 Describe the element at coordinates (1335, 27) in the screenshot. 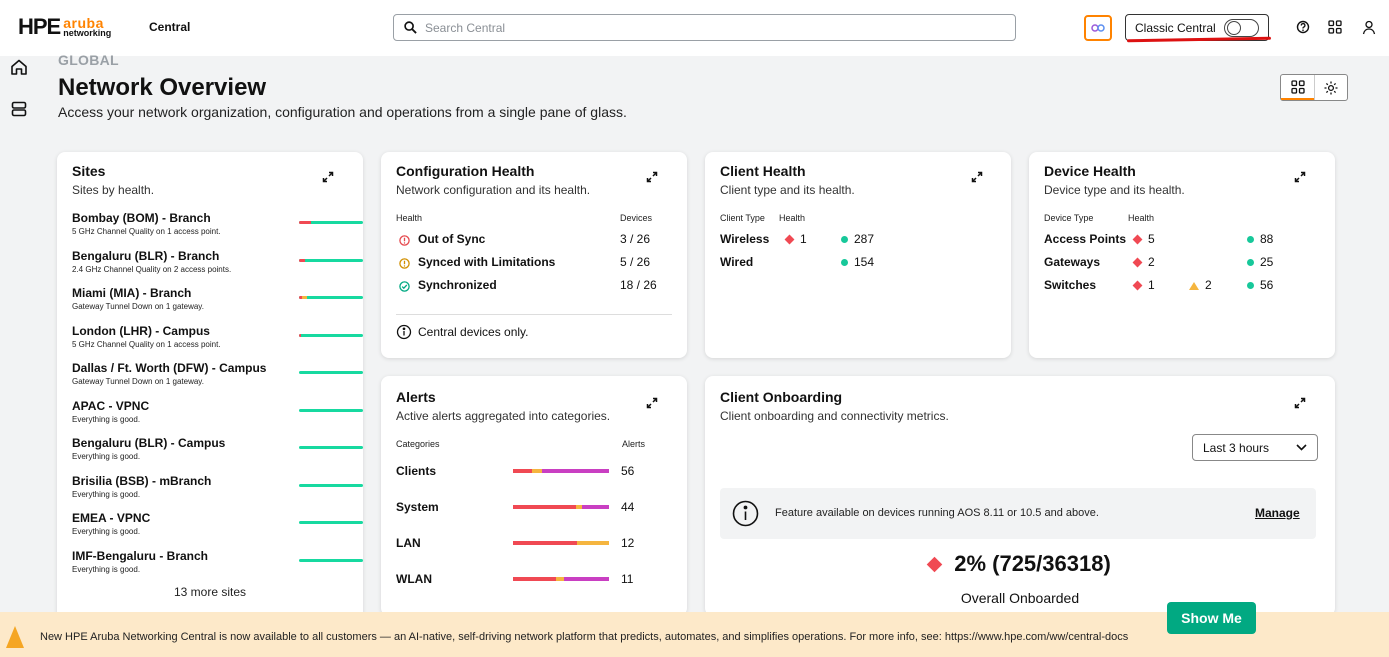

I see `apps-grid-icon` at that location.